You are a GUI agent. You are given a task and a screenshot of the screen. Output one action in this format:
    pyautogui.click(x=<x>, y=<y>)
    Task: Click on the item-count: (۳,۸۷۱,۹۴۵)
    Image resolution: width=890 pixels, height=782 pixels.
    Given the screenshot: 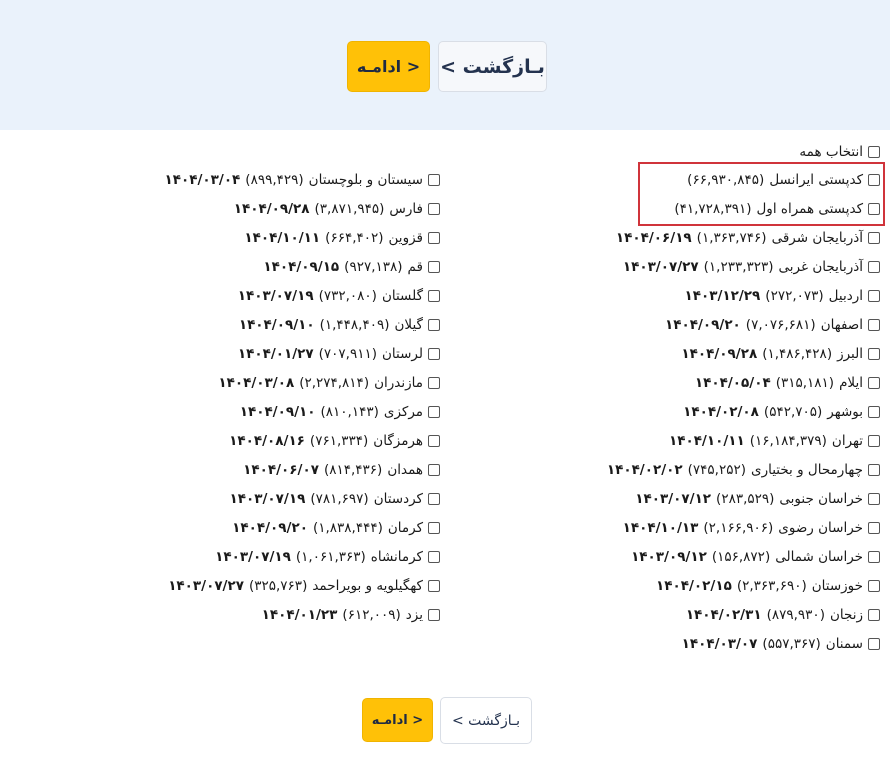 What is the action you would take?
    pyautogui.click(x=349, y=209)
    